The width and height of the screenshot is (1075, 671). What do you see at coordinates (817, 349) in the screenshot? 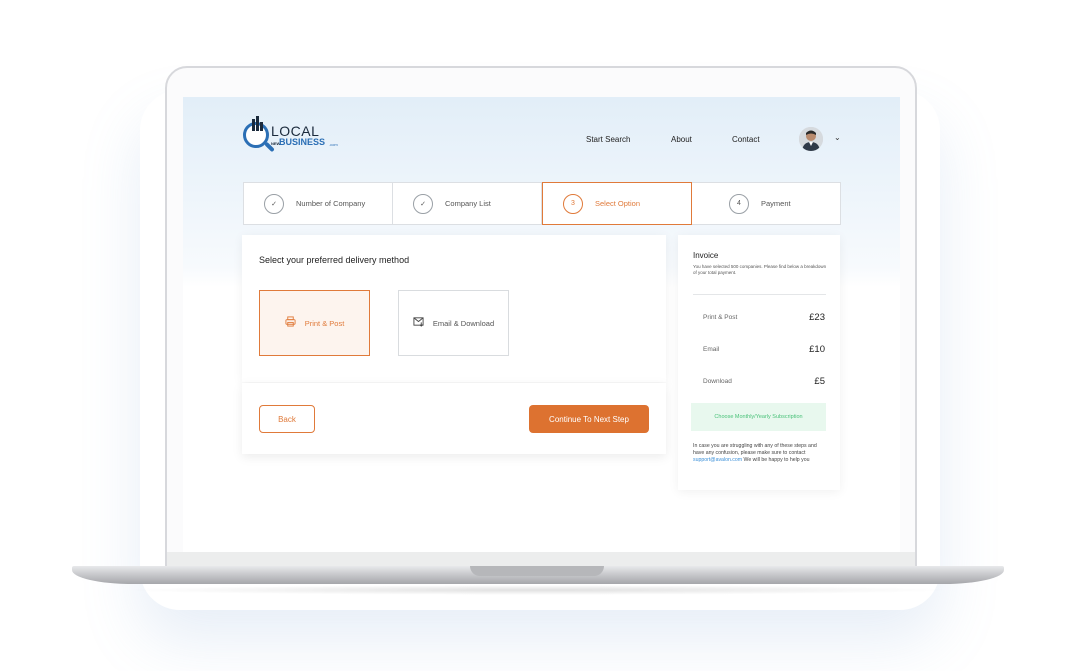
I see `invoice-row-value: £10` at bounding box center [817, 349].